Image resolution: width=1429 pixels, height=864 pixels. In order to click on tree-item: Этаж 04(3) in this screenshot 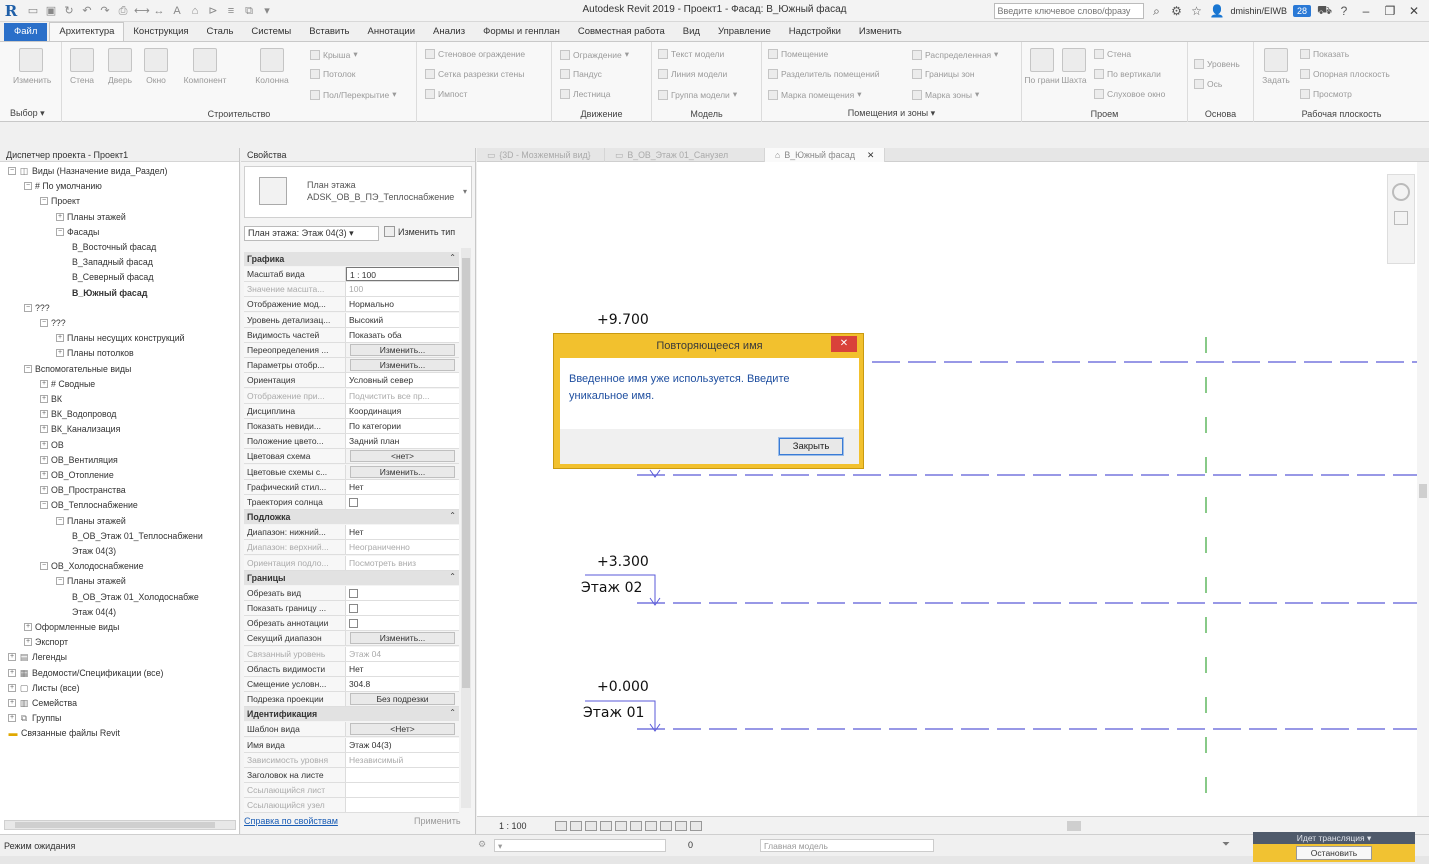, I will do `click(94, 551)`.